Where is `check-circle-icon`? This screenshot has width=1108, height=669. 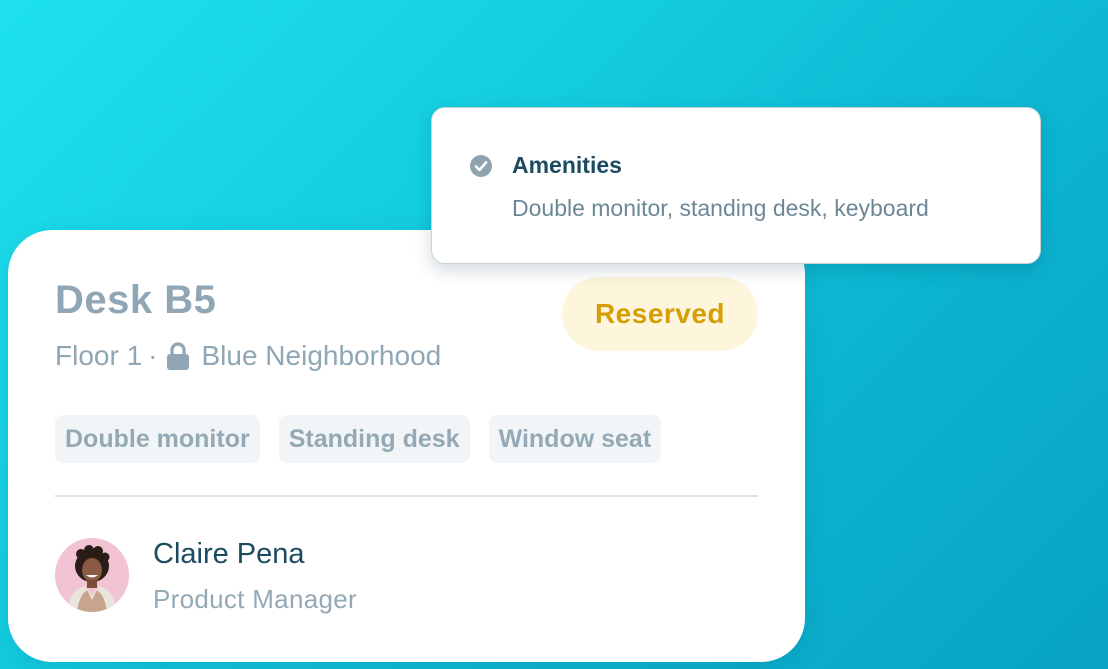 check-circle-icon is located at coordinates (481, 166).